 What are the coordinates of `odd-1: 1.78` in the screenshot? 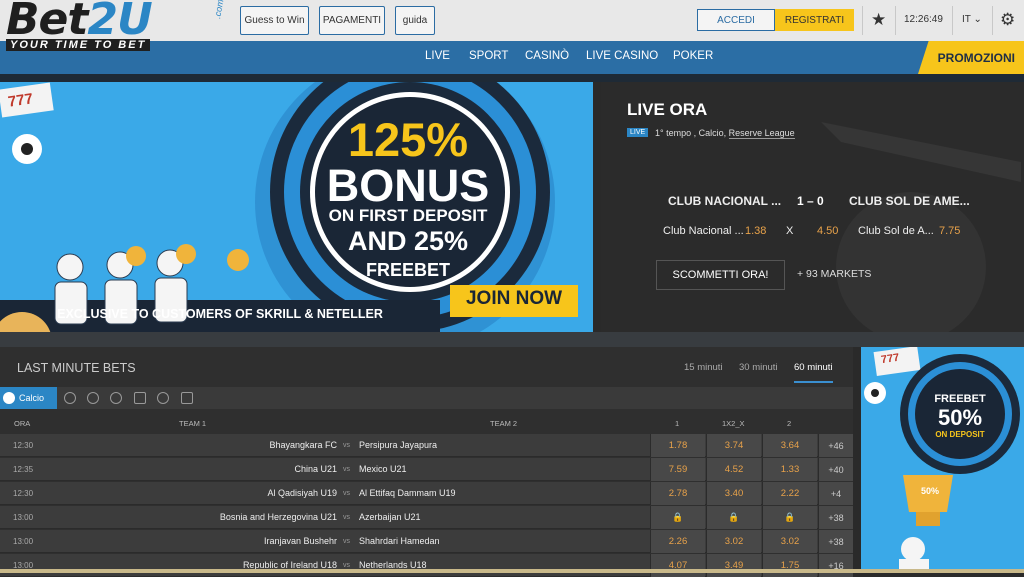 It's located at (677, 445).